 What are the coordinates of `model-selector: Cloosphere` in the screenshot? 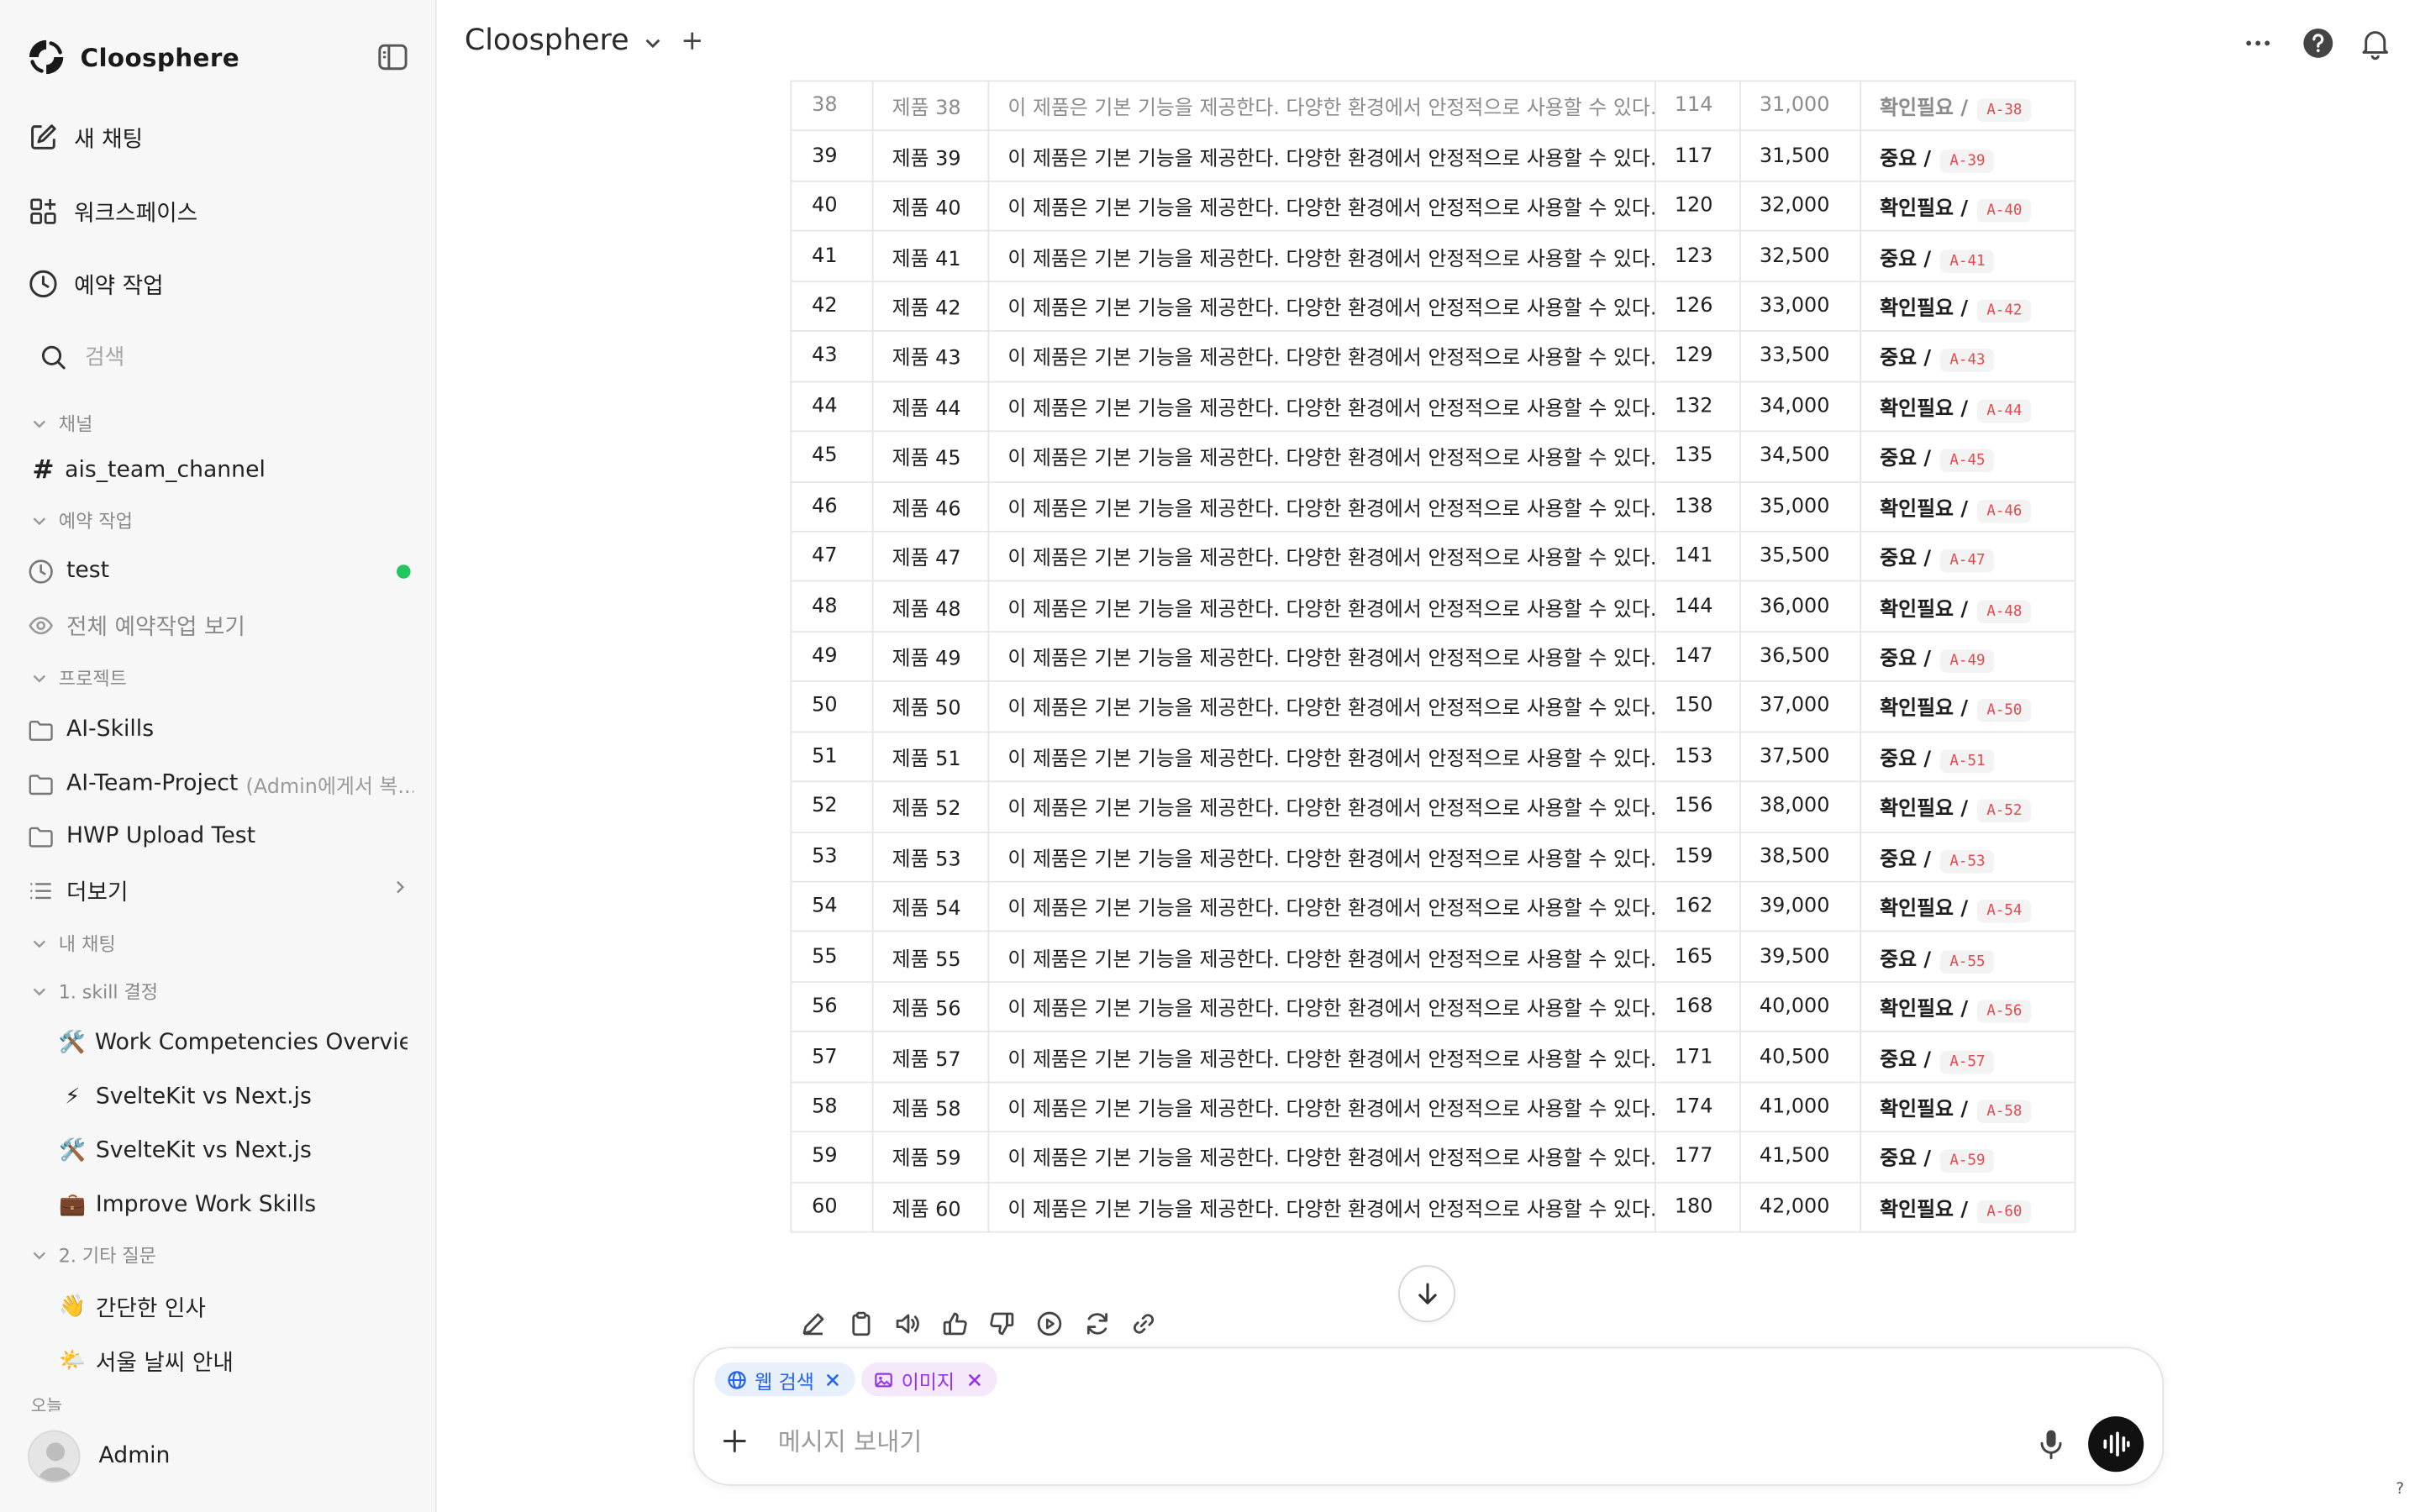 It's located at (547, 40).